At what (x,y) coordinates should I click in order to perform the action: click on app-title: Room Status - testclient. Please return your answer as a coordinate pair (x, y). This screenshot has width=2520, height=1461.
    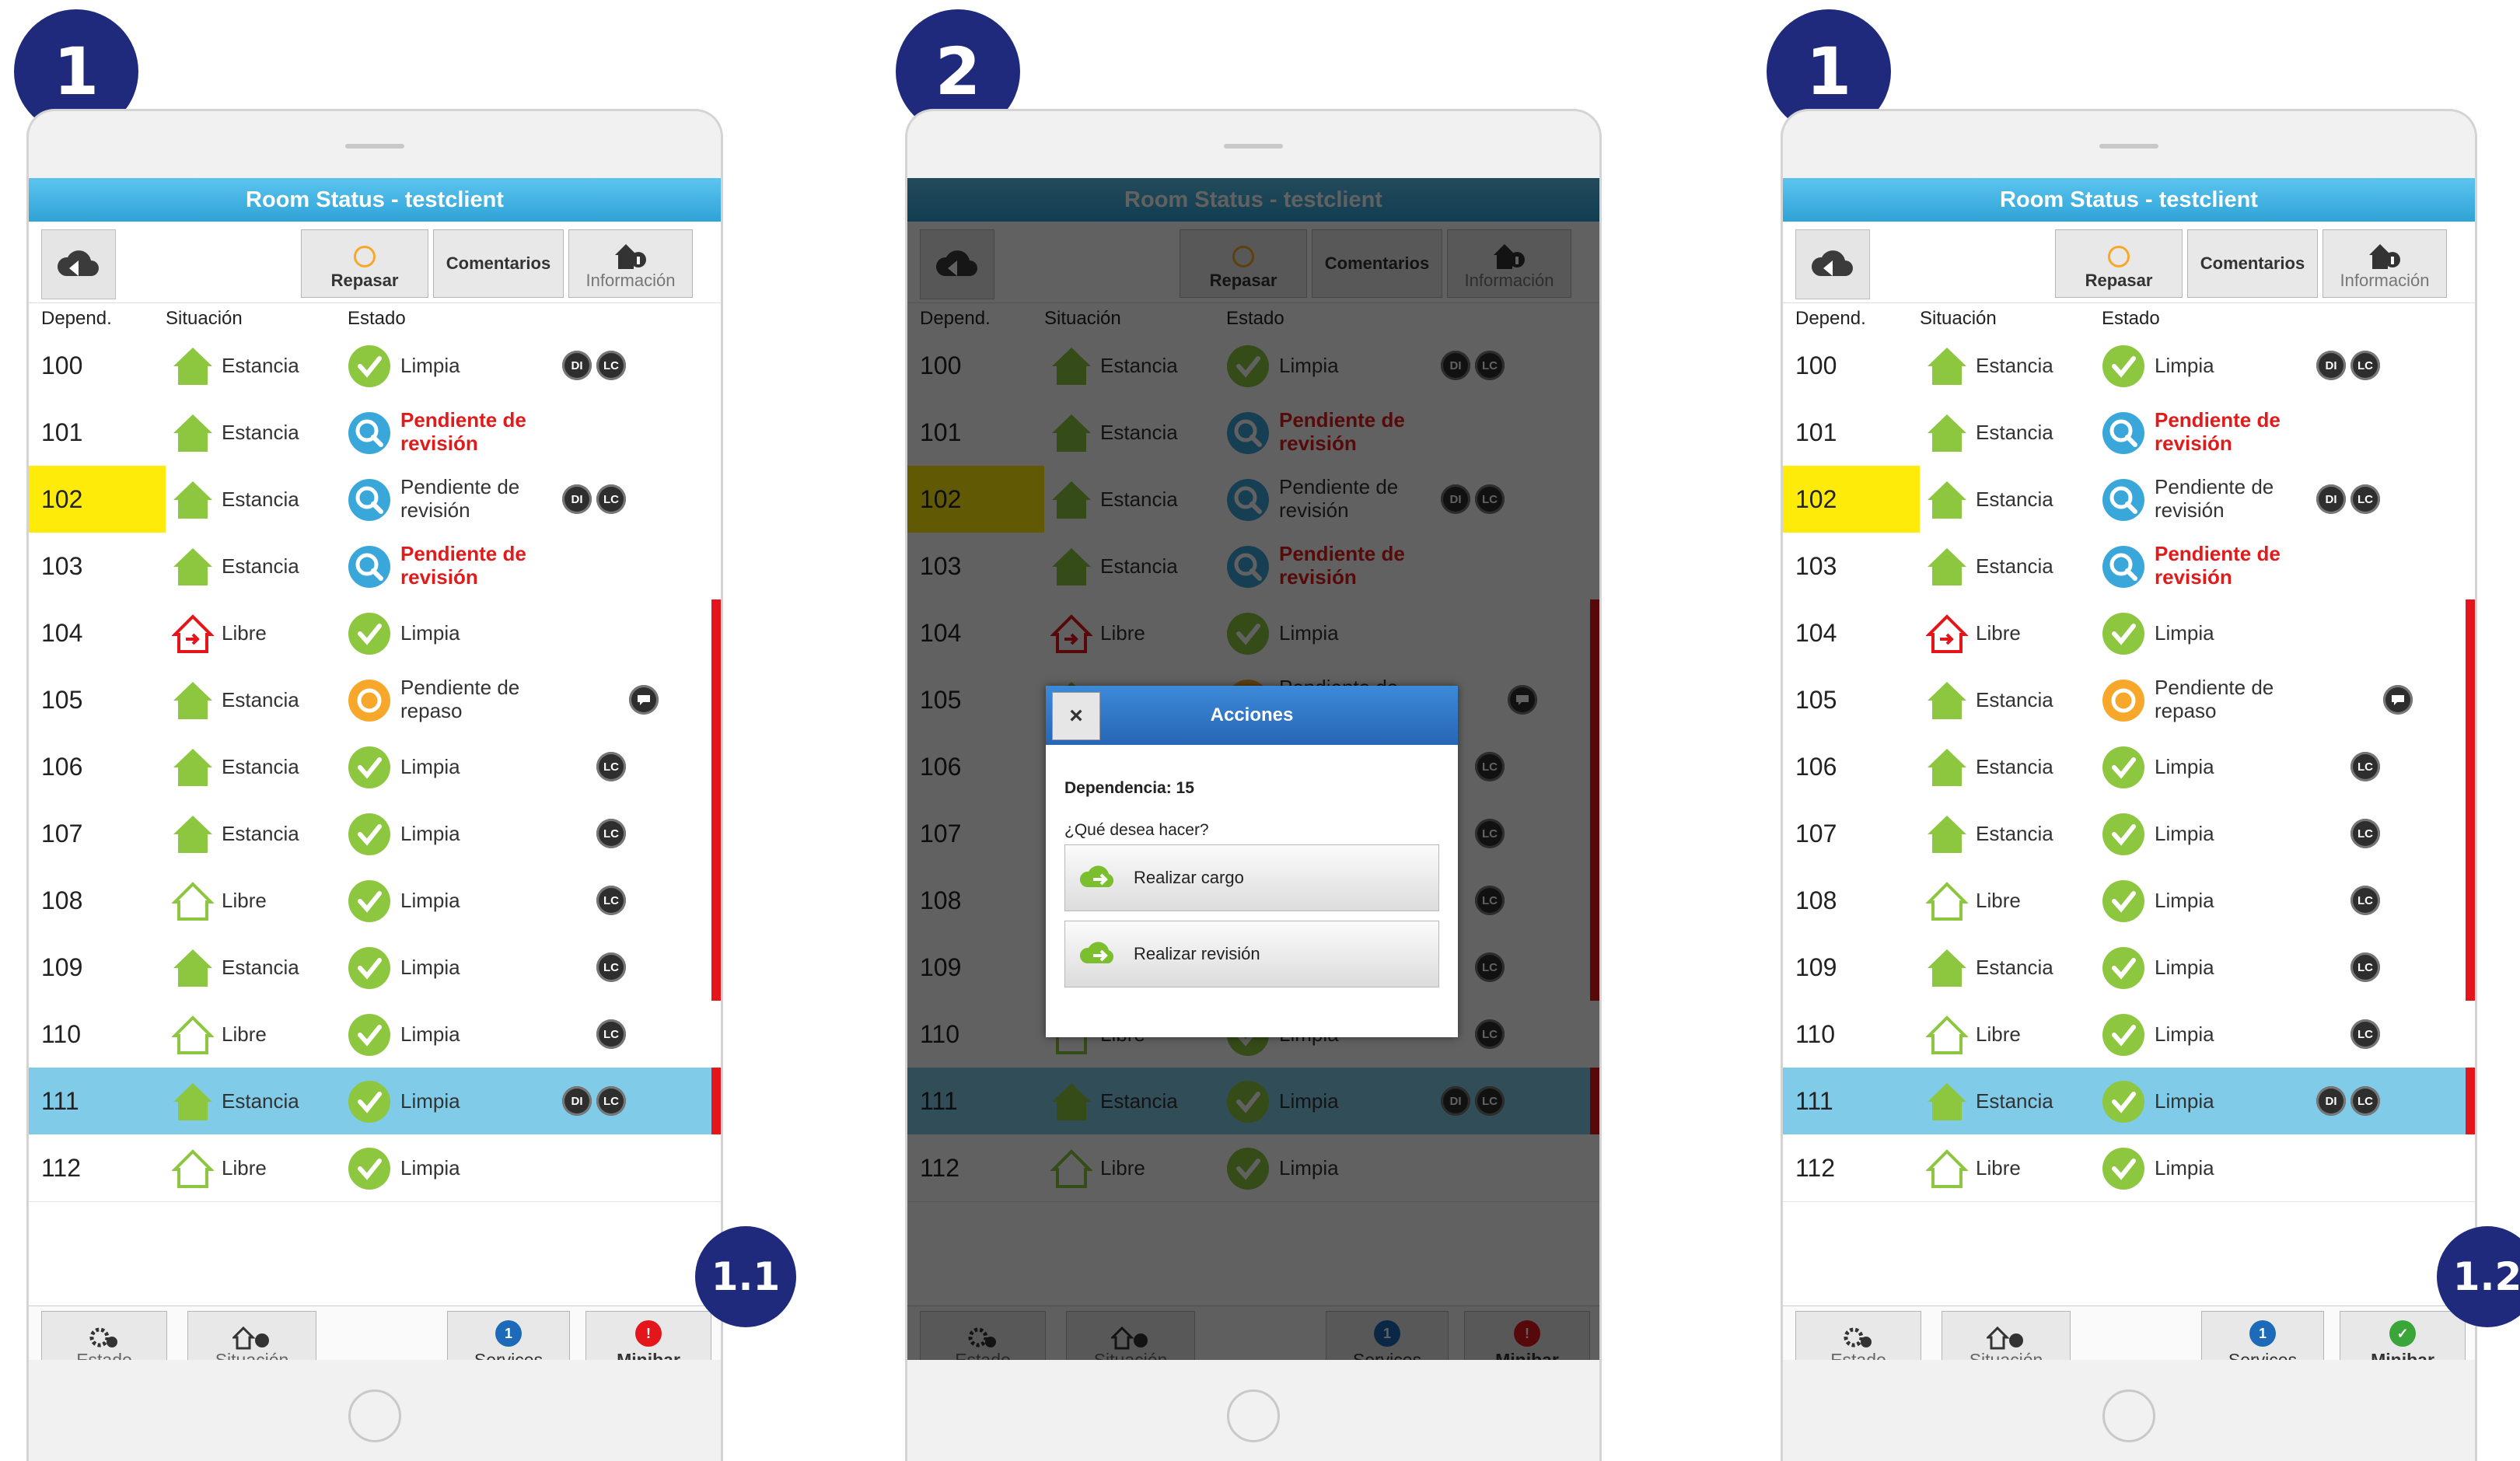
    Looking at the image, I should click on (2129, 200).